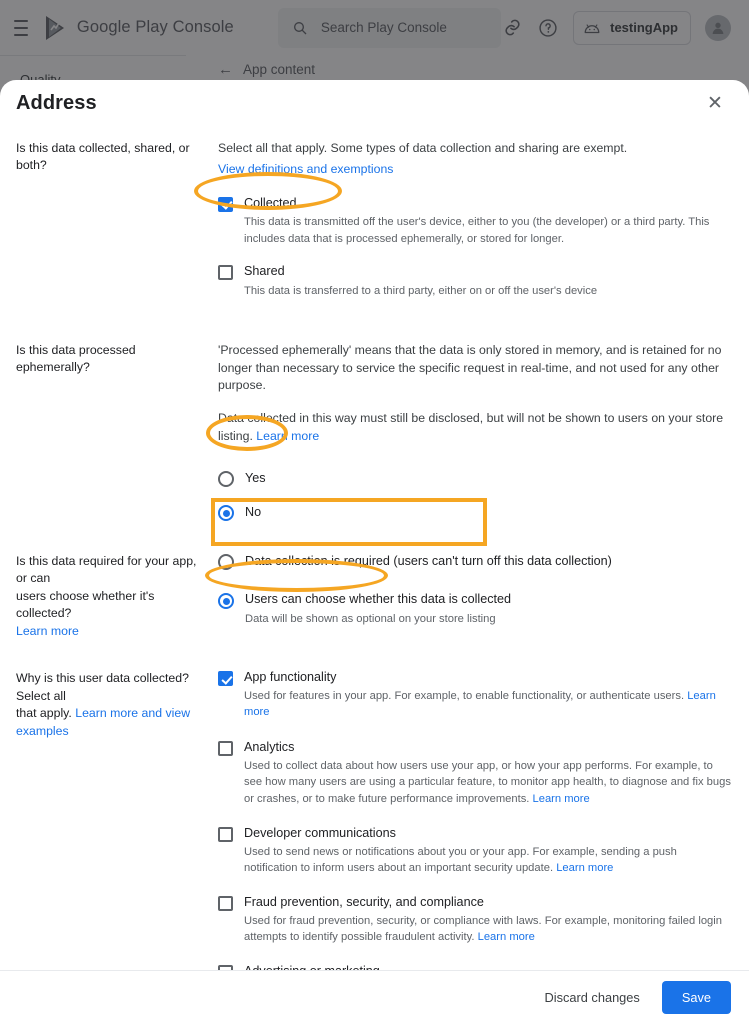 The height and width of the screenshot is (1024, 749). Describe the element at coordinates (320, 832) in the screenshot. I see `purpose-title: Developer communications` at that location.